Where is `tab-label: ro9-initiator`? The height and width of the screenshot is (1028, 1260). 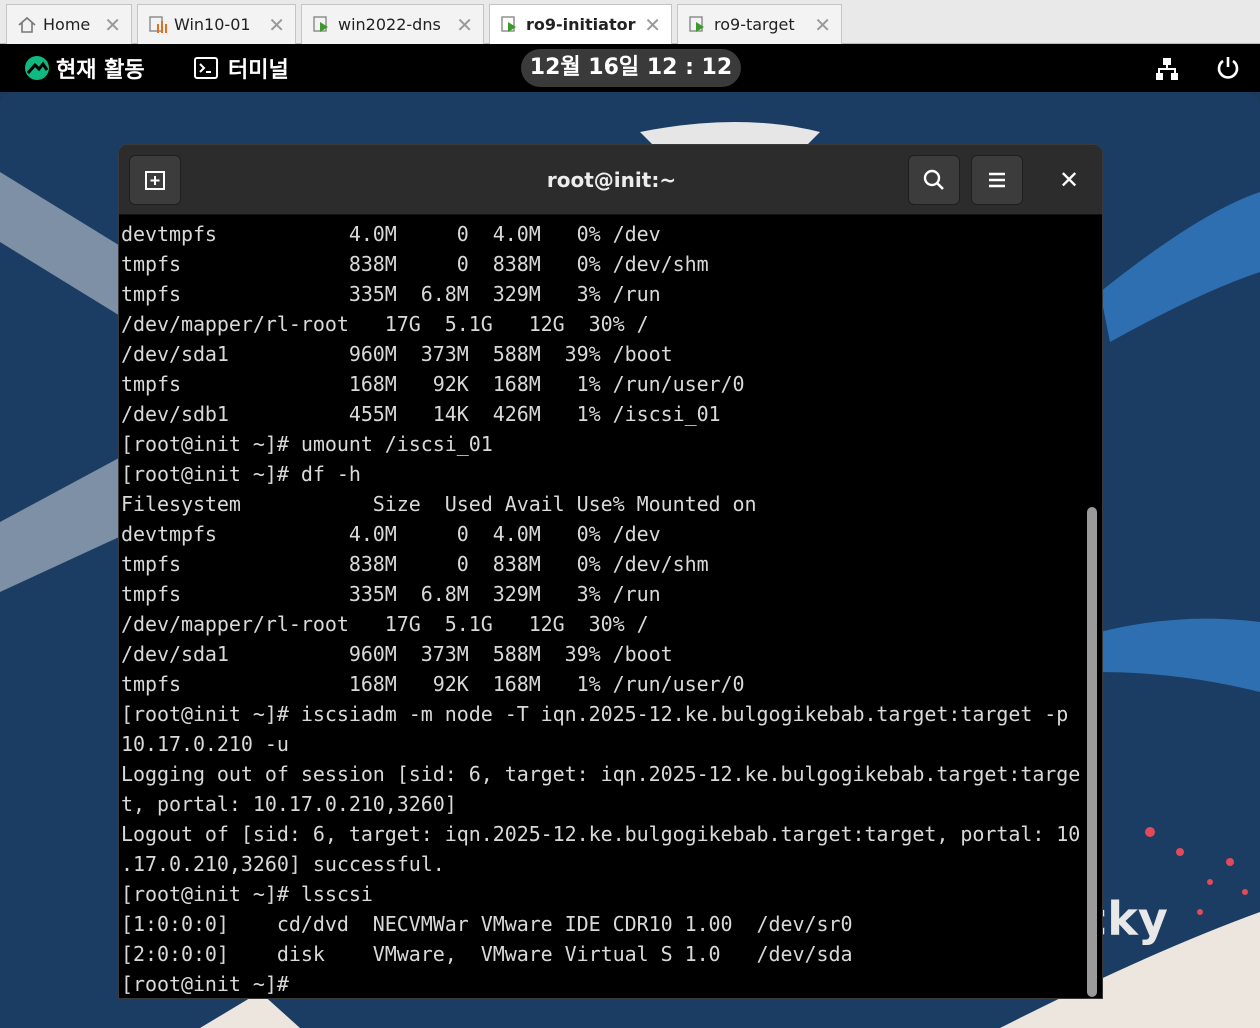
tab-label: ro9-initiator is located at coordinates (581, 24).